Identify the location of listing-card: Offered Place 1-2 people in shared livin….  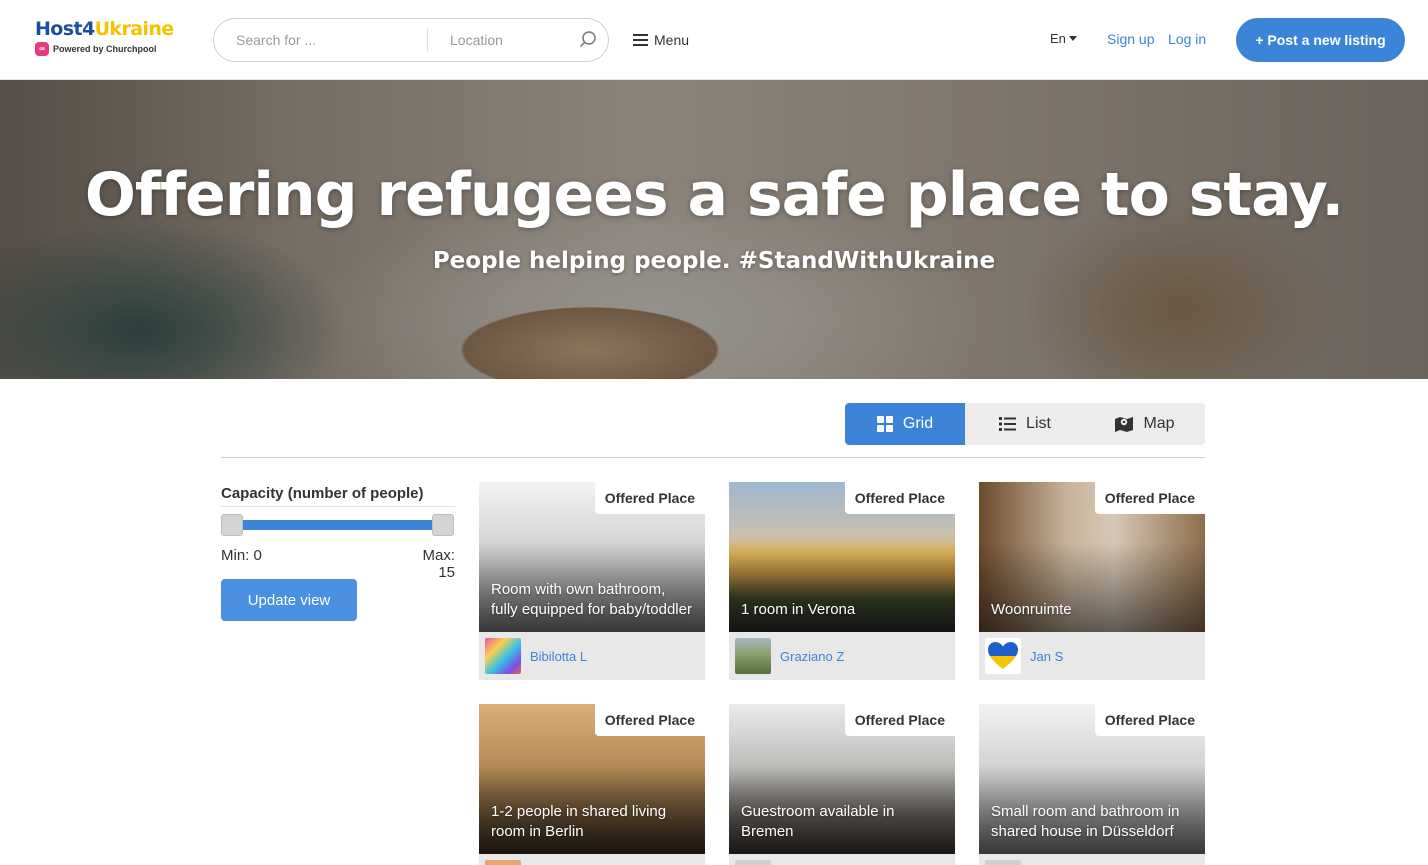
(592, 784).